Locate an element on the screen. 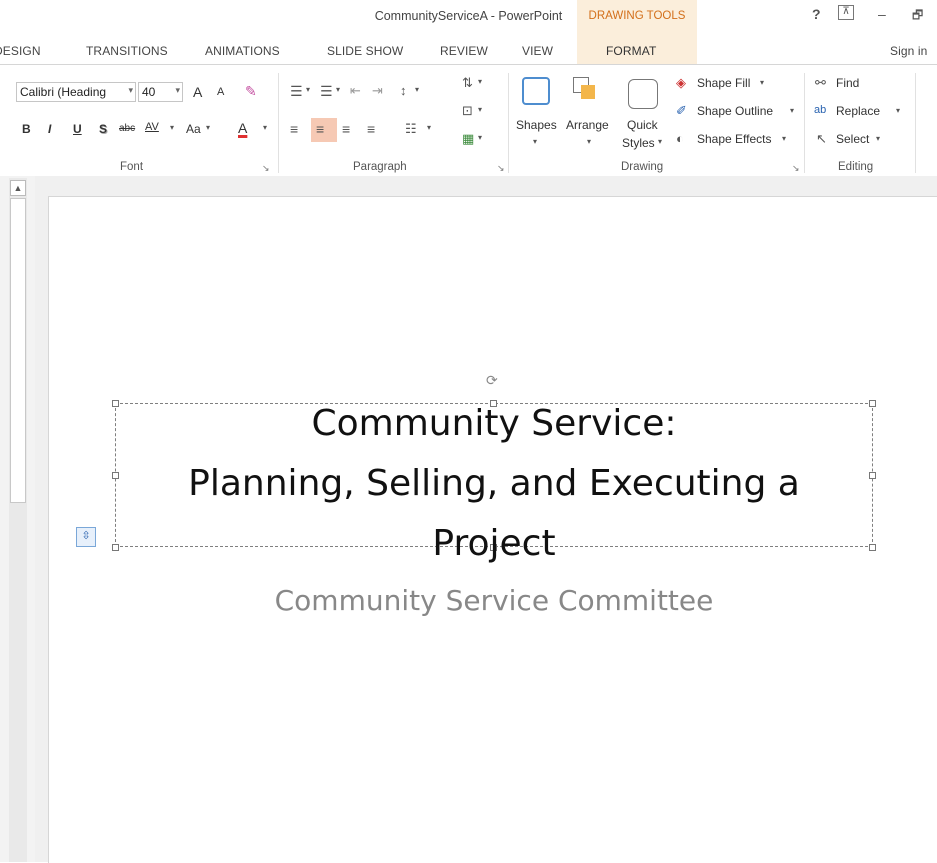 The image size is (937, 863). quick-styles-icon is located at coordinates (643, 94).